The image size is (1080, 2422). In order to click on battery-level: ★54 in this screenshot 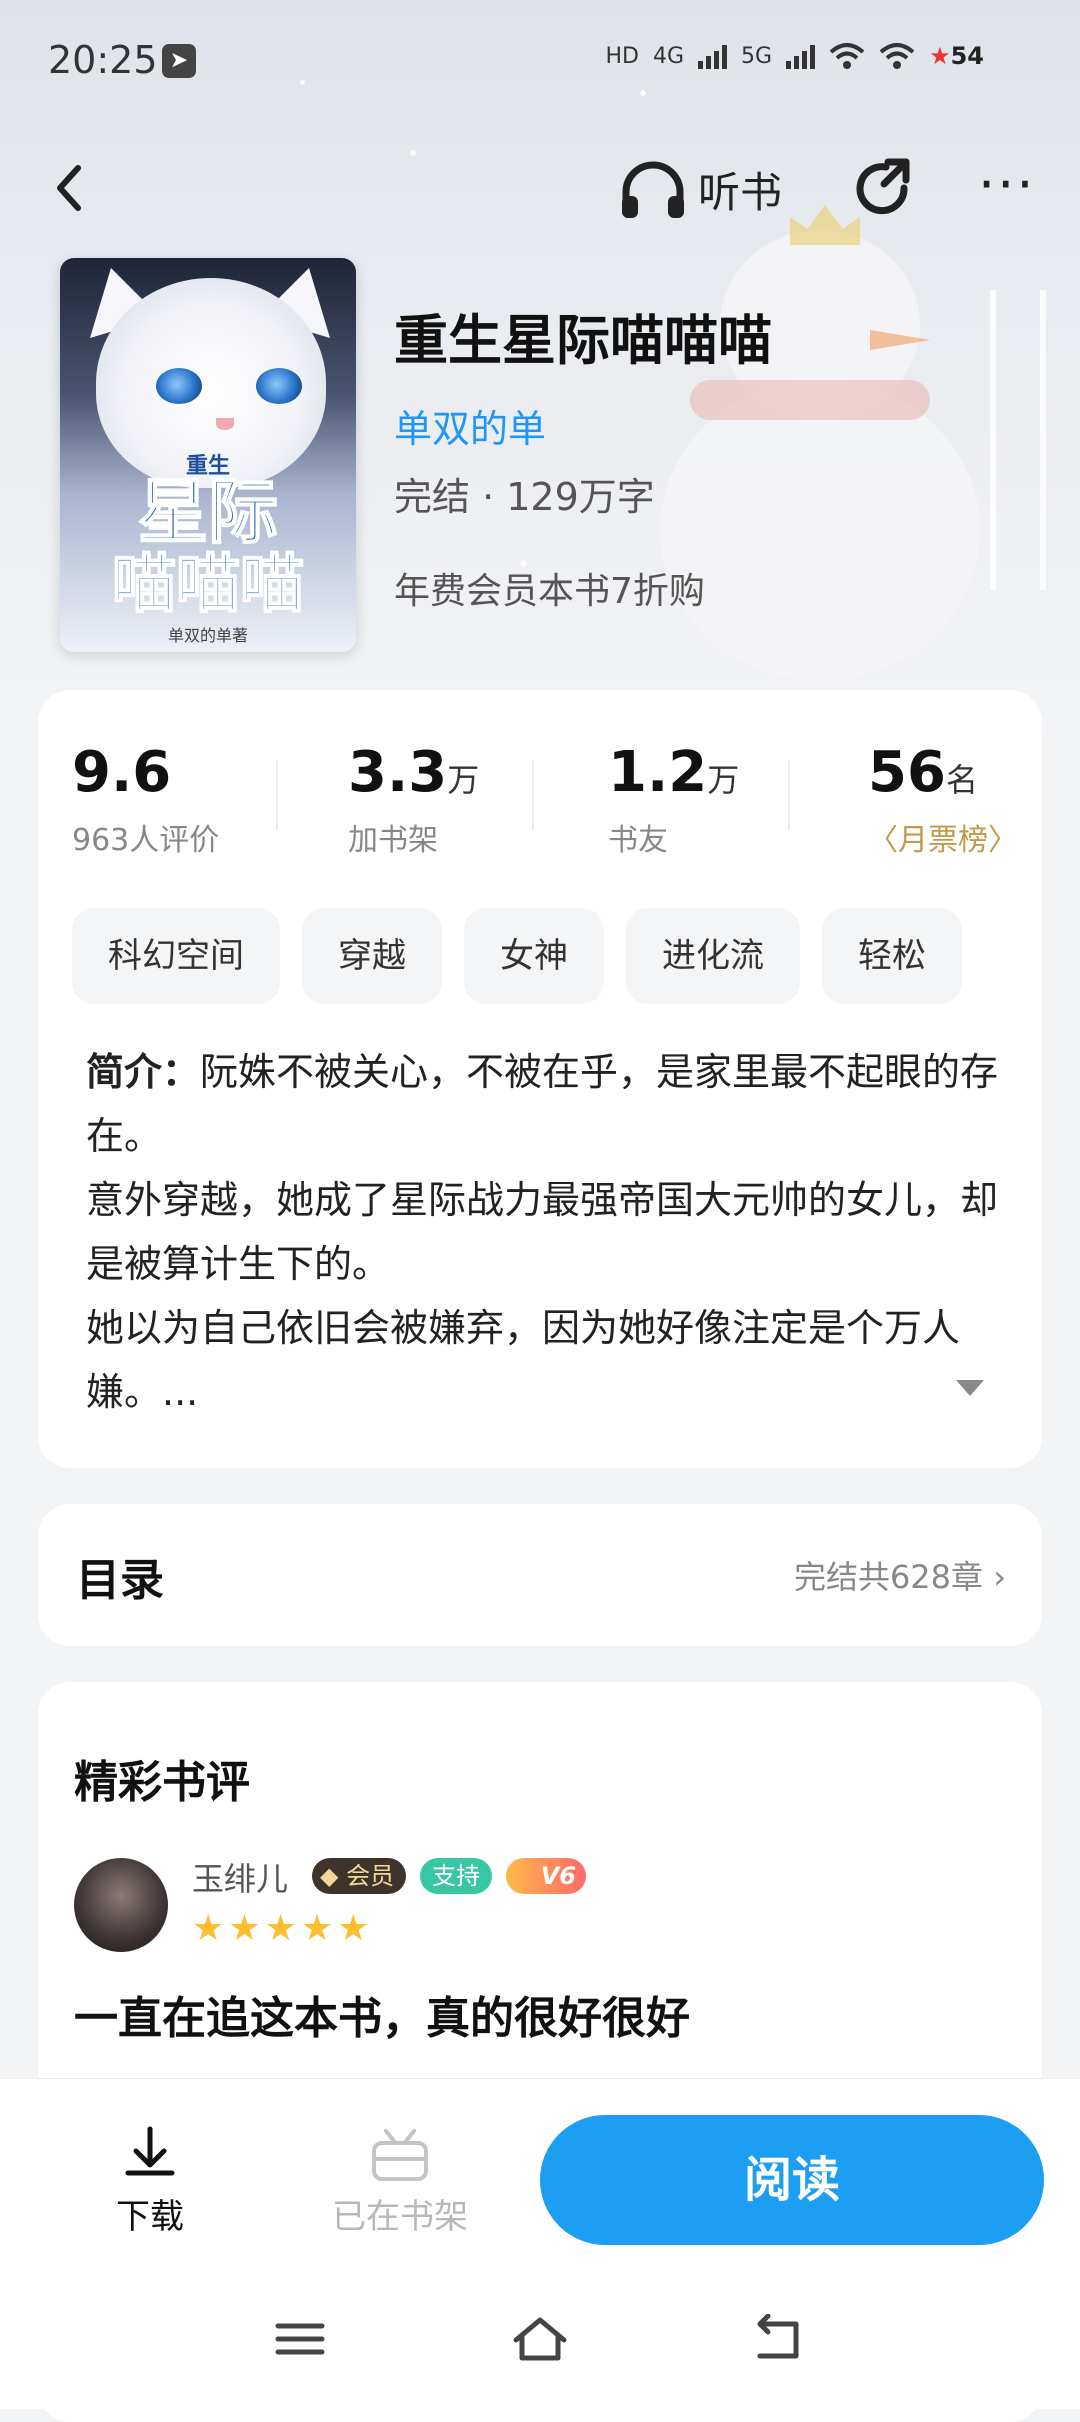, I will do `click(956, 56)`.